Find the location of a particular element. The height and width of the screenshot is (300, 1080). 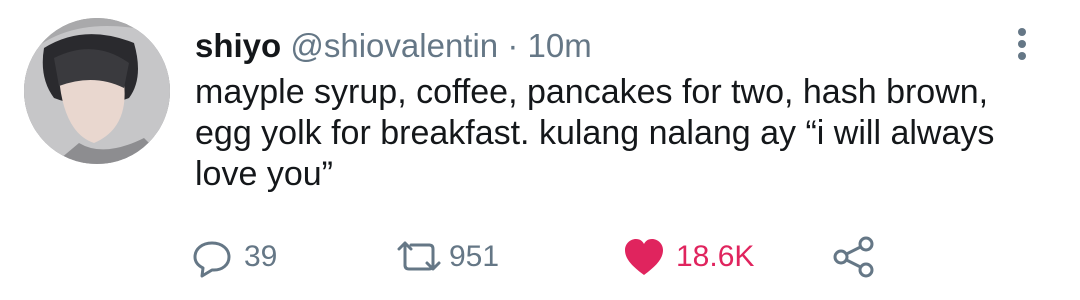

avatar-image is located at coordinates (97, 91).